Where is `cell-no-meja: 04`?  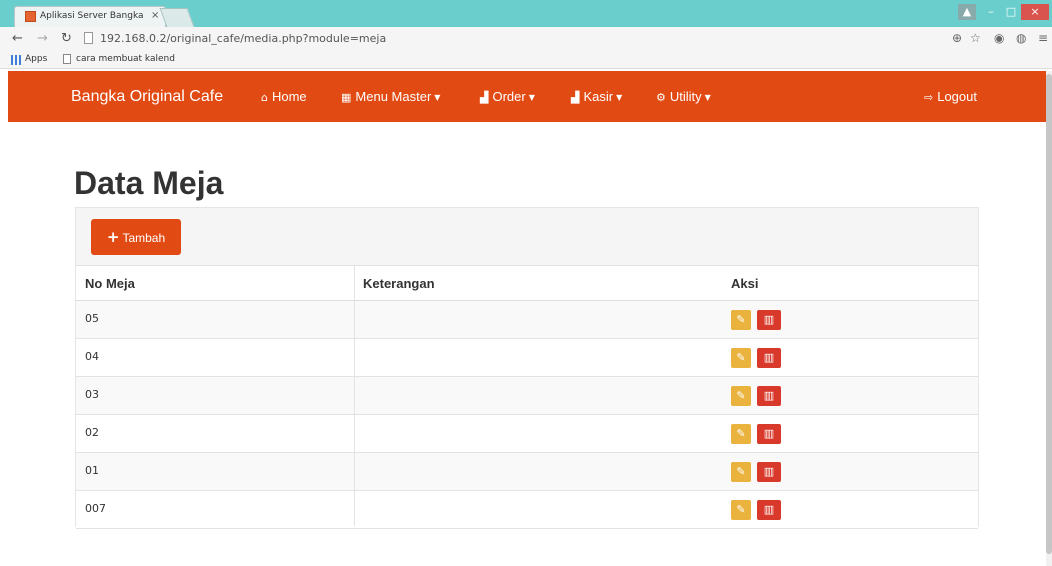
cell-no-meja: 04 is located at coordinates (92, 356).